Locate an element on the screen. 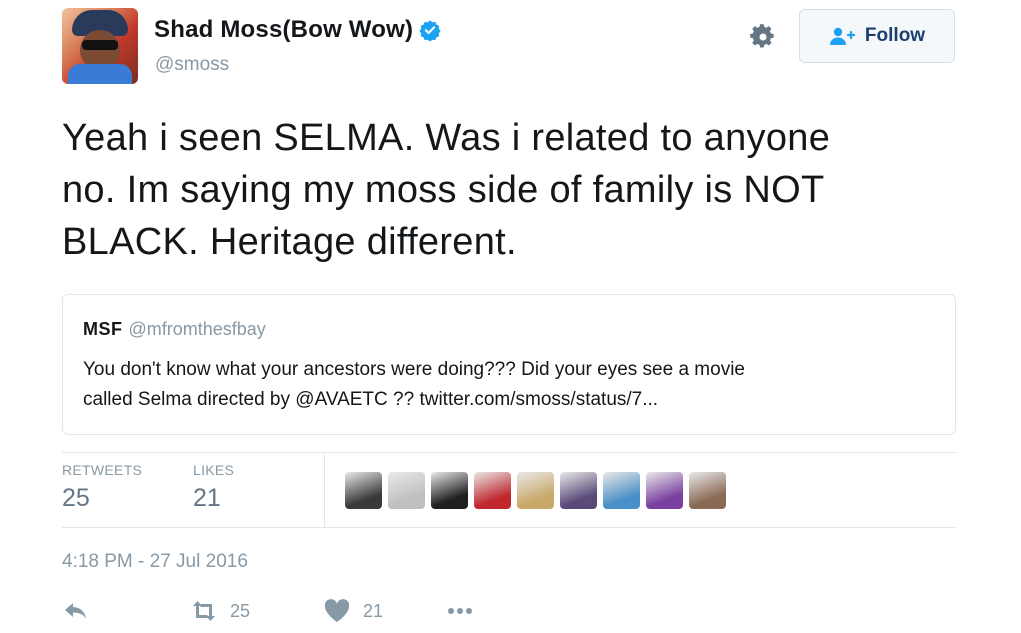  reply-icon is located at coordinates (75, 611).